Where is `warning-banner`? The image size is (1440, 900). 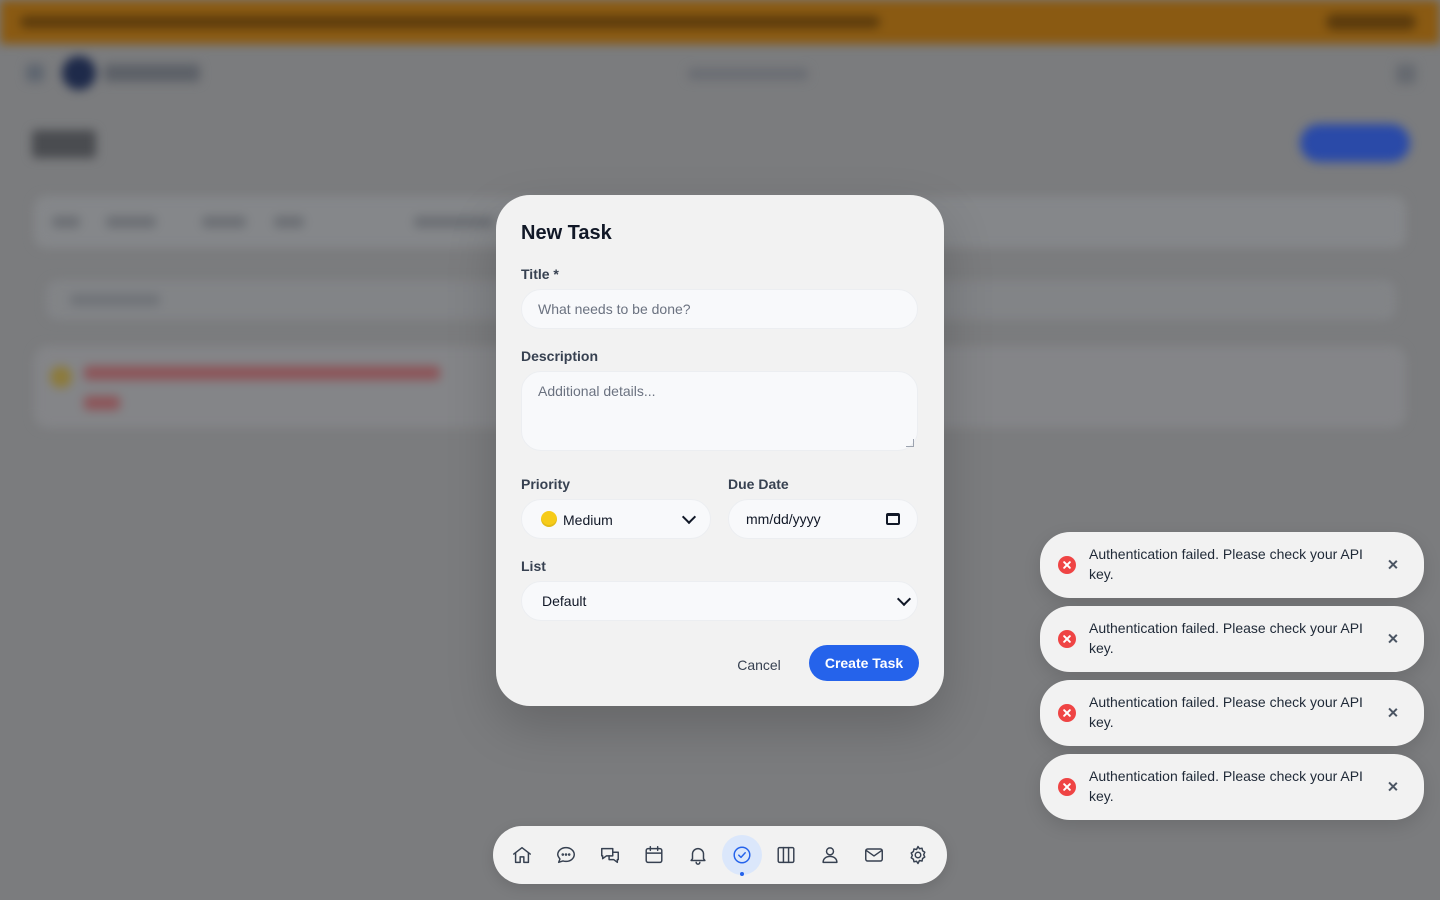 warning-banner is located at coordinates (720, 22).